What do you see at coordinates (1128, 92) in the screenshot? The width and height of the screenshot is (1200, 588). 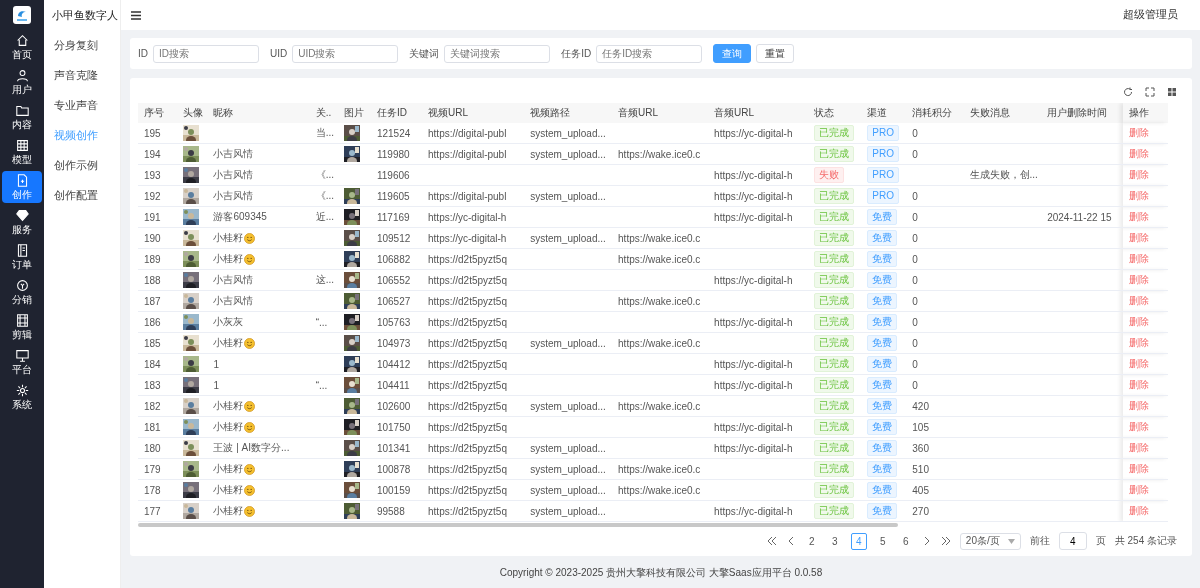 I see `refresh-icon` at bounding box center [1128, 92].